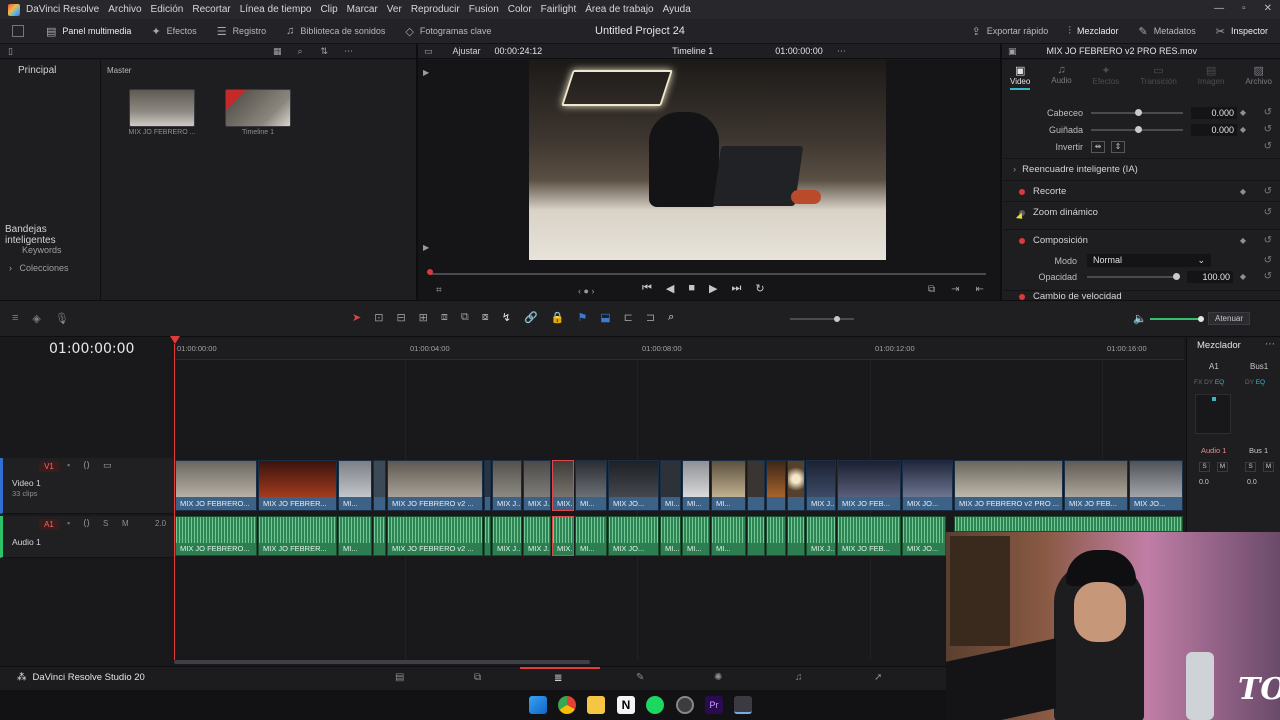 The image size is (1280, 720). Describe the element at coordinates (18, 31) in the screenshot. I see `workspace-menu-icon` at that location.